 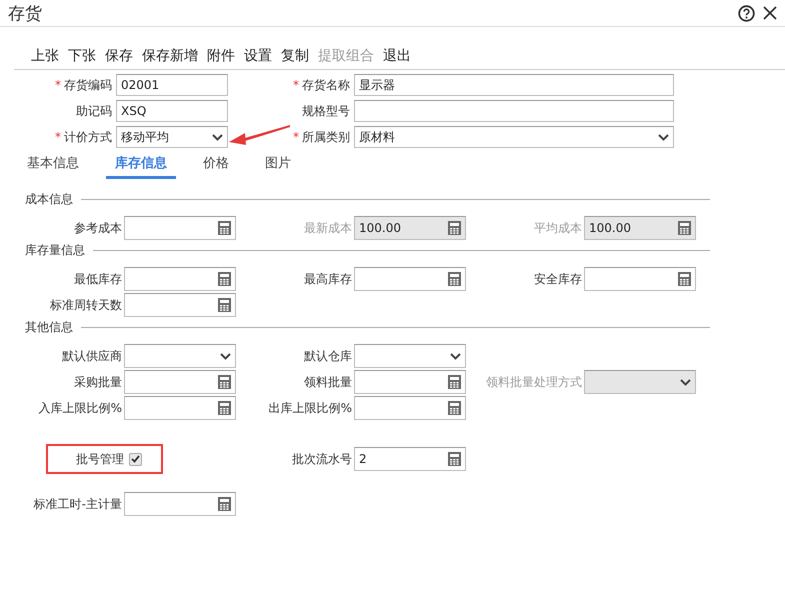 I want to click on field-label: 参考成本, so click(x=98, y=228).